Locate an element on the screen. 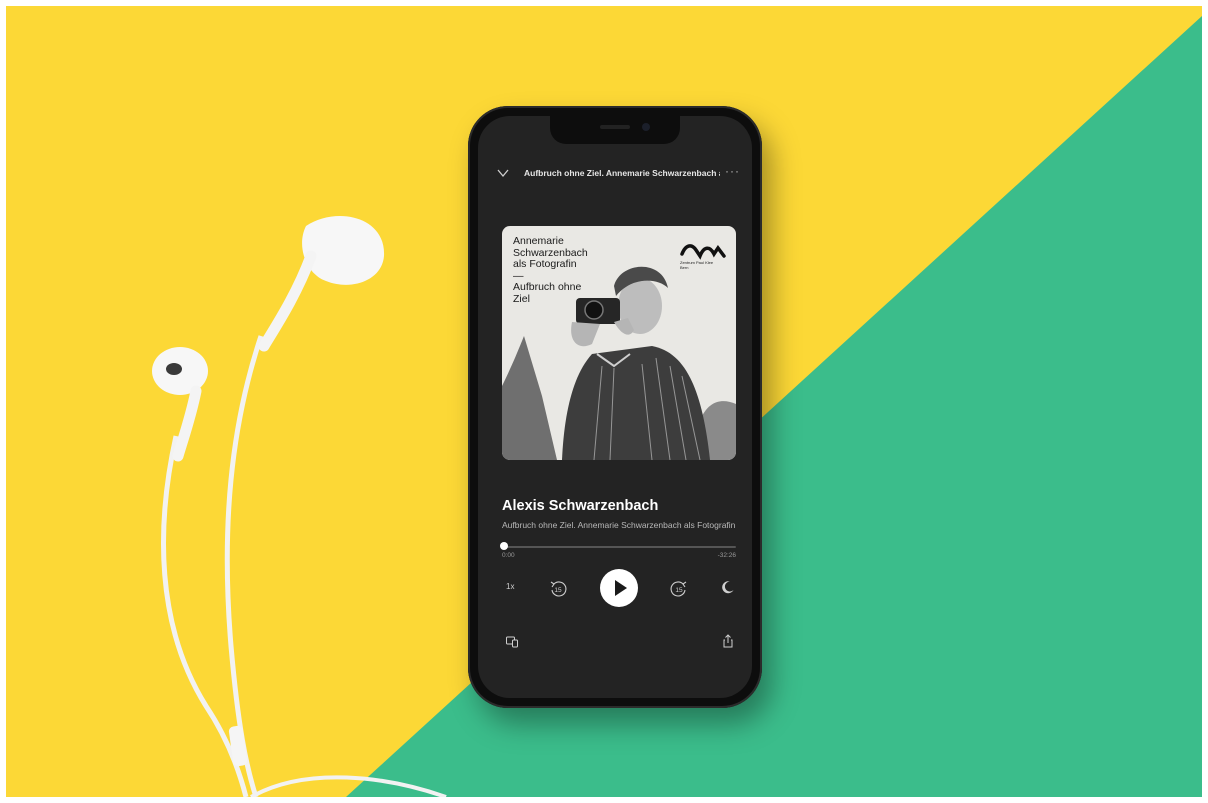  more-icon: ··· is located at coordinates (732, 171).